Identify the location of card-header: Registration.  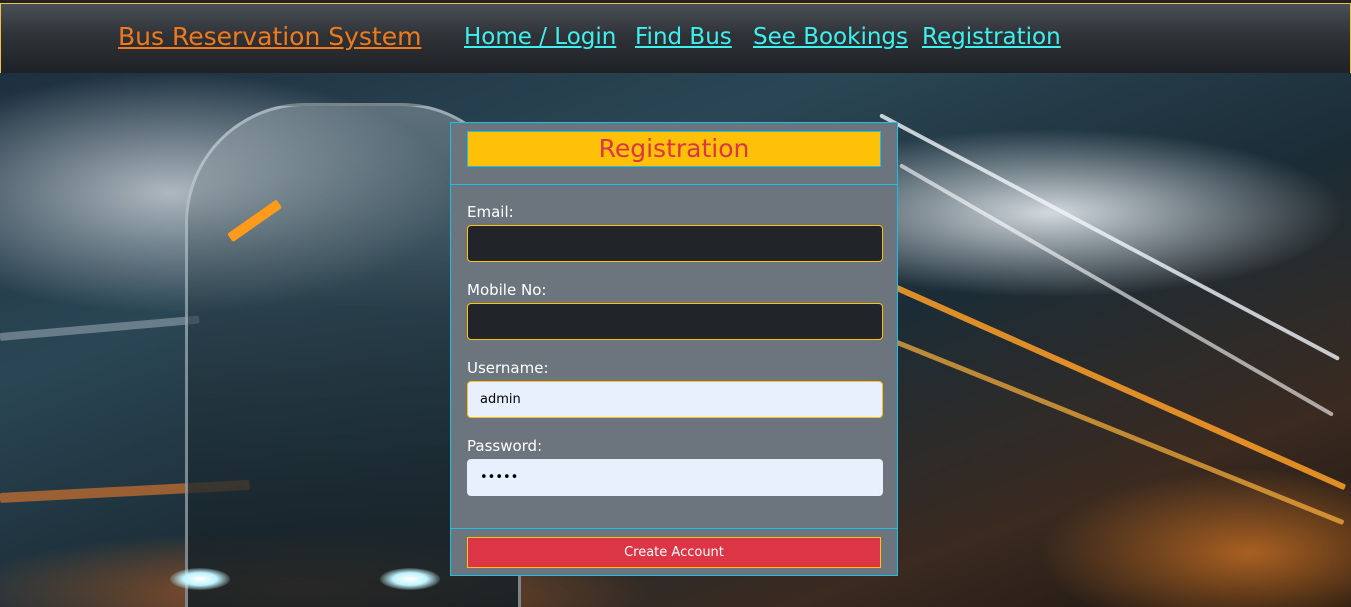
(674, 154).